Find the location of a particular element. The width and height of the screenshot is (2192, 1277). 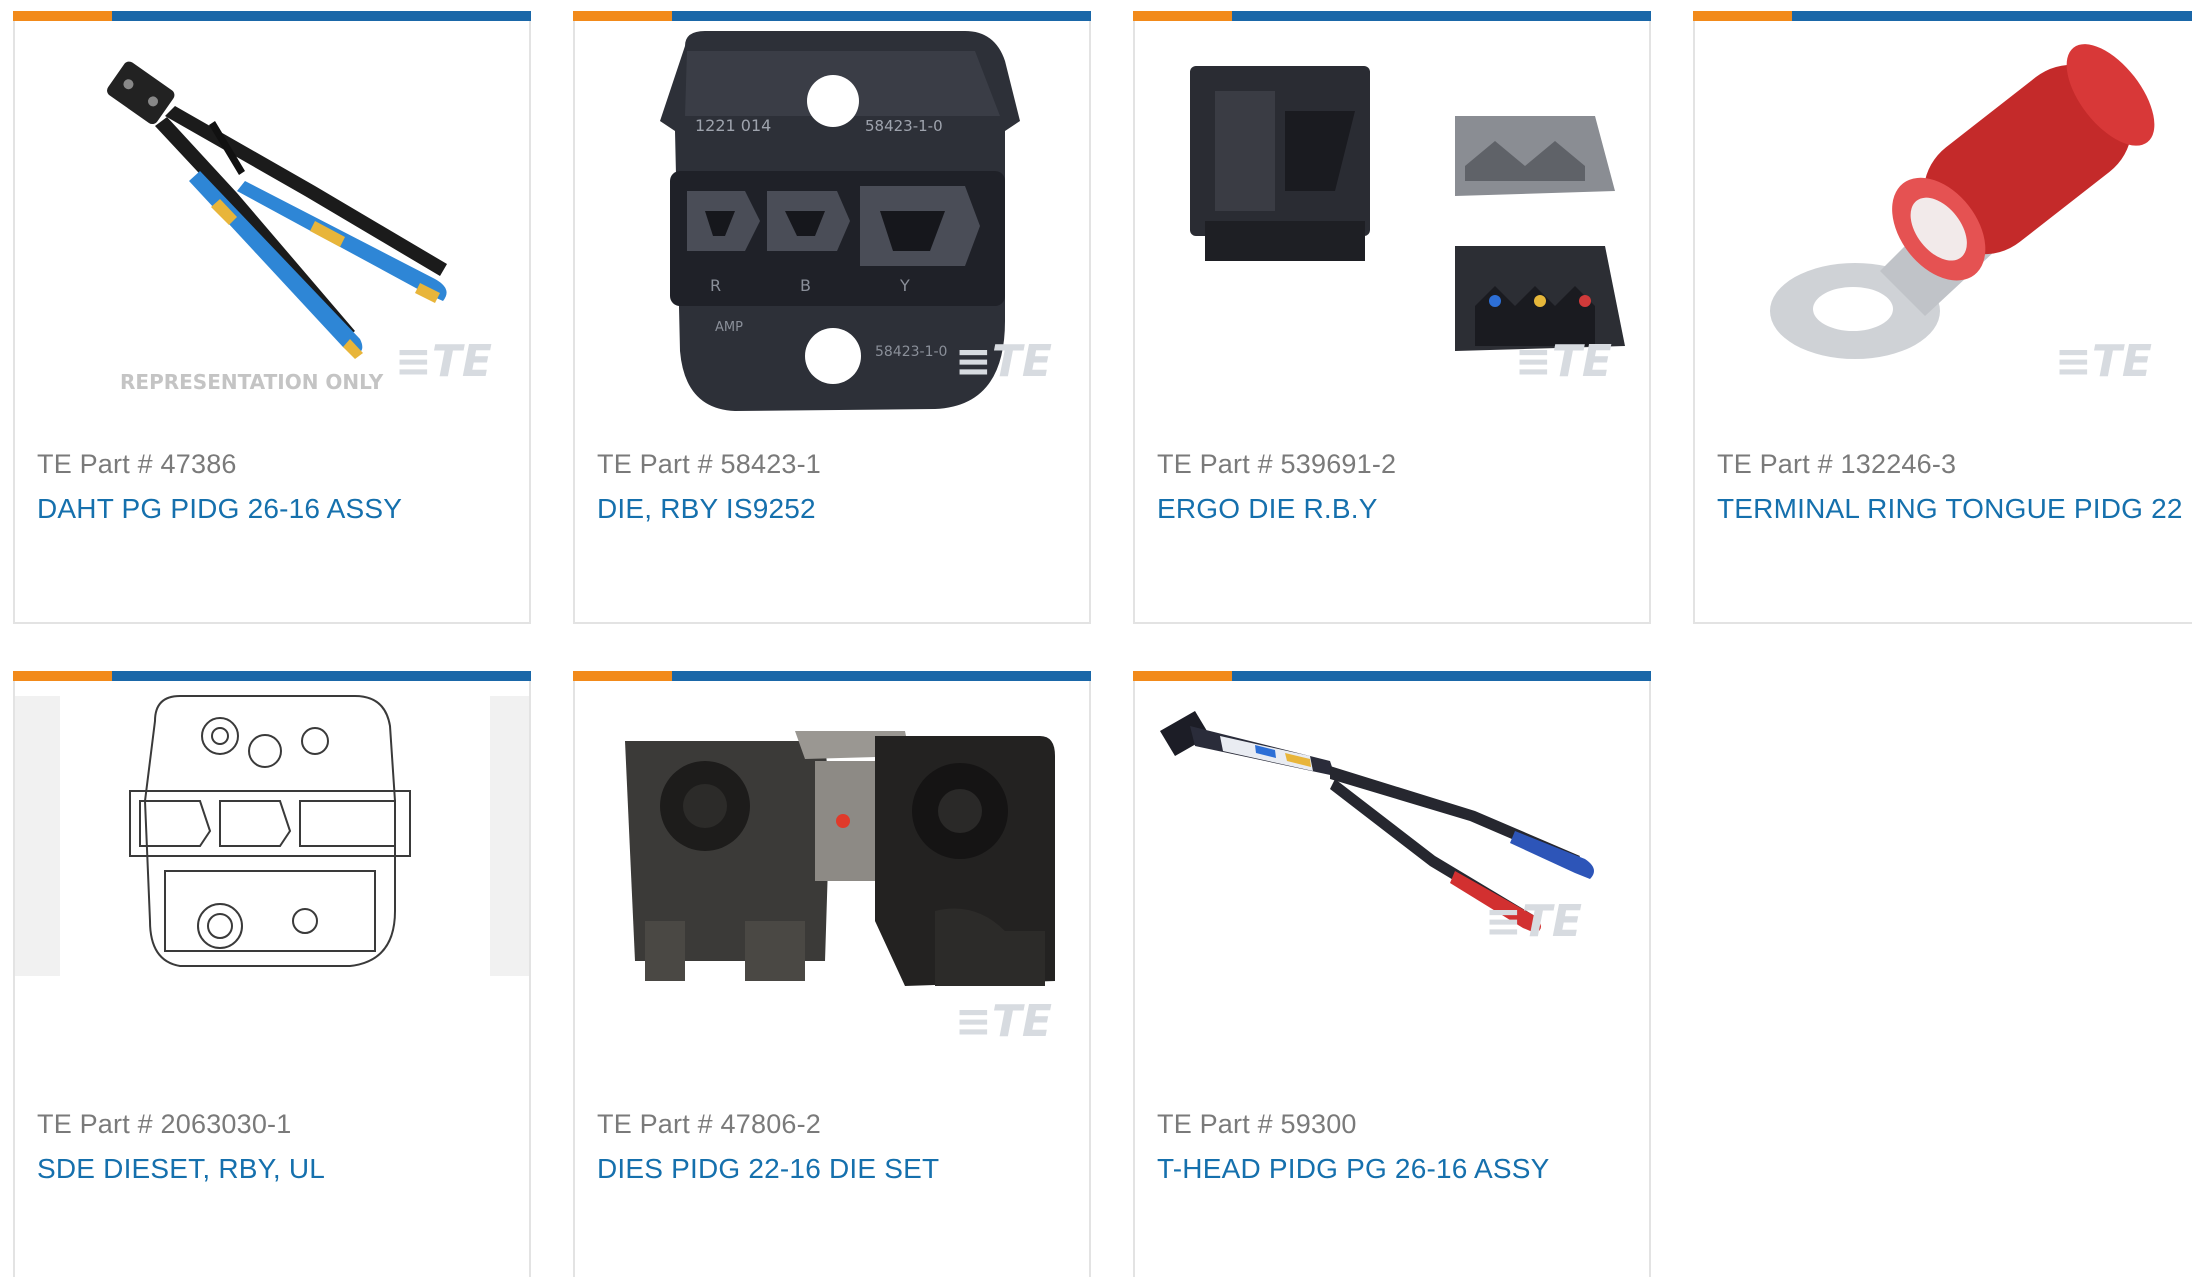

product-link: SDE DIESET, RBY, UL is located at coordinates (181, 1169).